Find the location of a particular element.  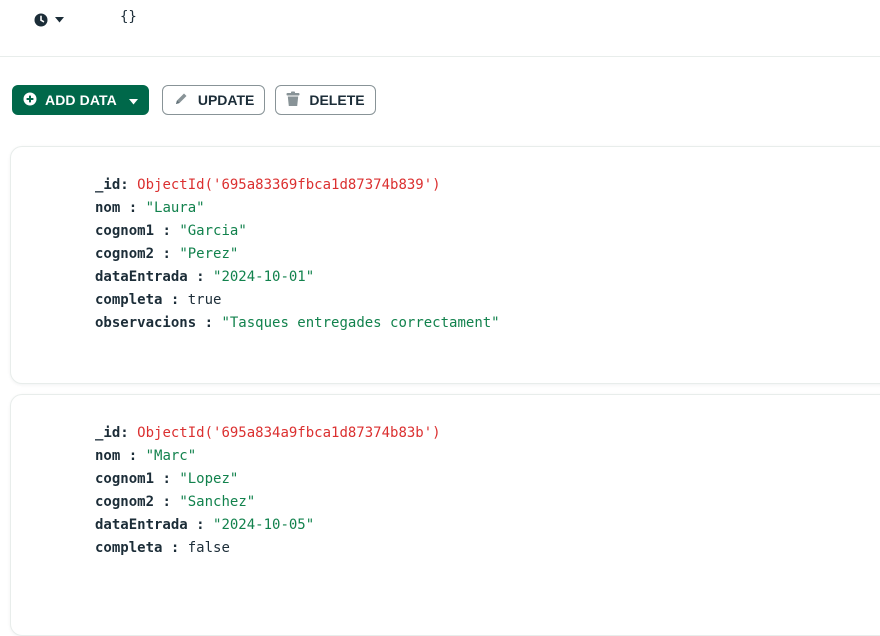

field-value: "2024-10-05" is located at coordinates (264, 525).